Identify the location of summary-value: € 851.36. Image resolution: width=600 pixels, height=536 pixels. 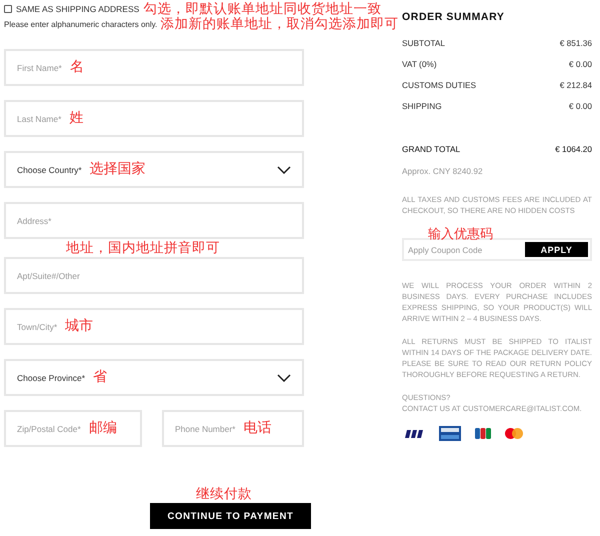
(576, 43).